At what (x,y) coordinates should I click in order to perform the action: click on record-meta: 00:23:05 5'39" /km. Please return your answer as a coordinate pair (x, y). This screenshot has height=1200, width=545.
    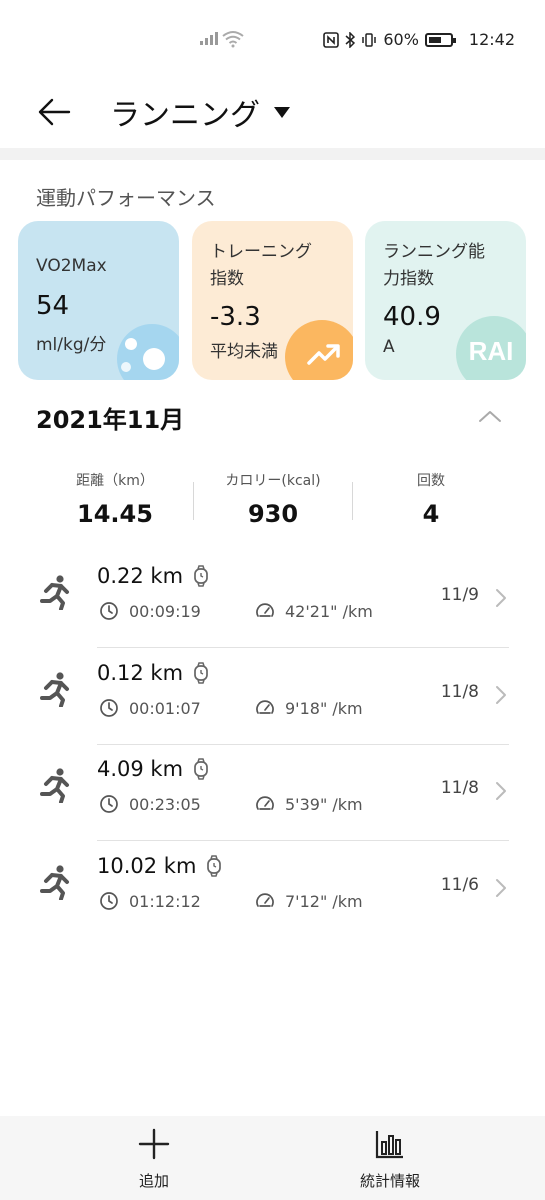
    Looking at the image, I should click on (231, 804).